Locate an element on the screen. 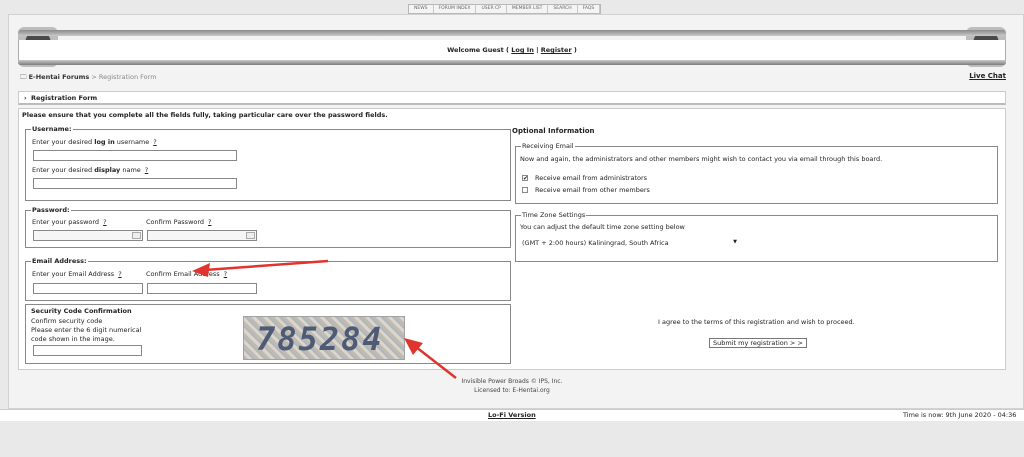  security-line1: Confirm security code is located at coordinates (67, 321).